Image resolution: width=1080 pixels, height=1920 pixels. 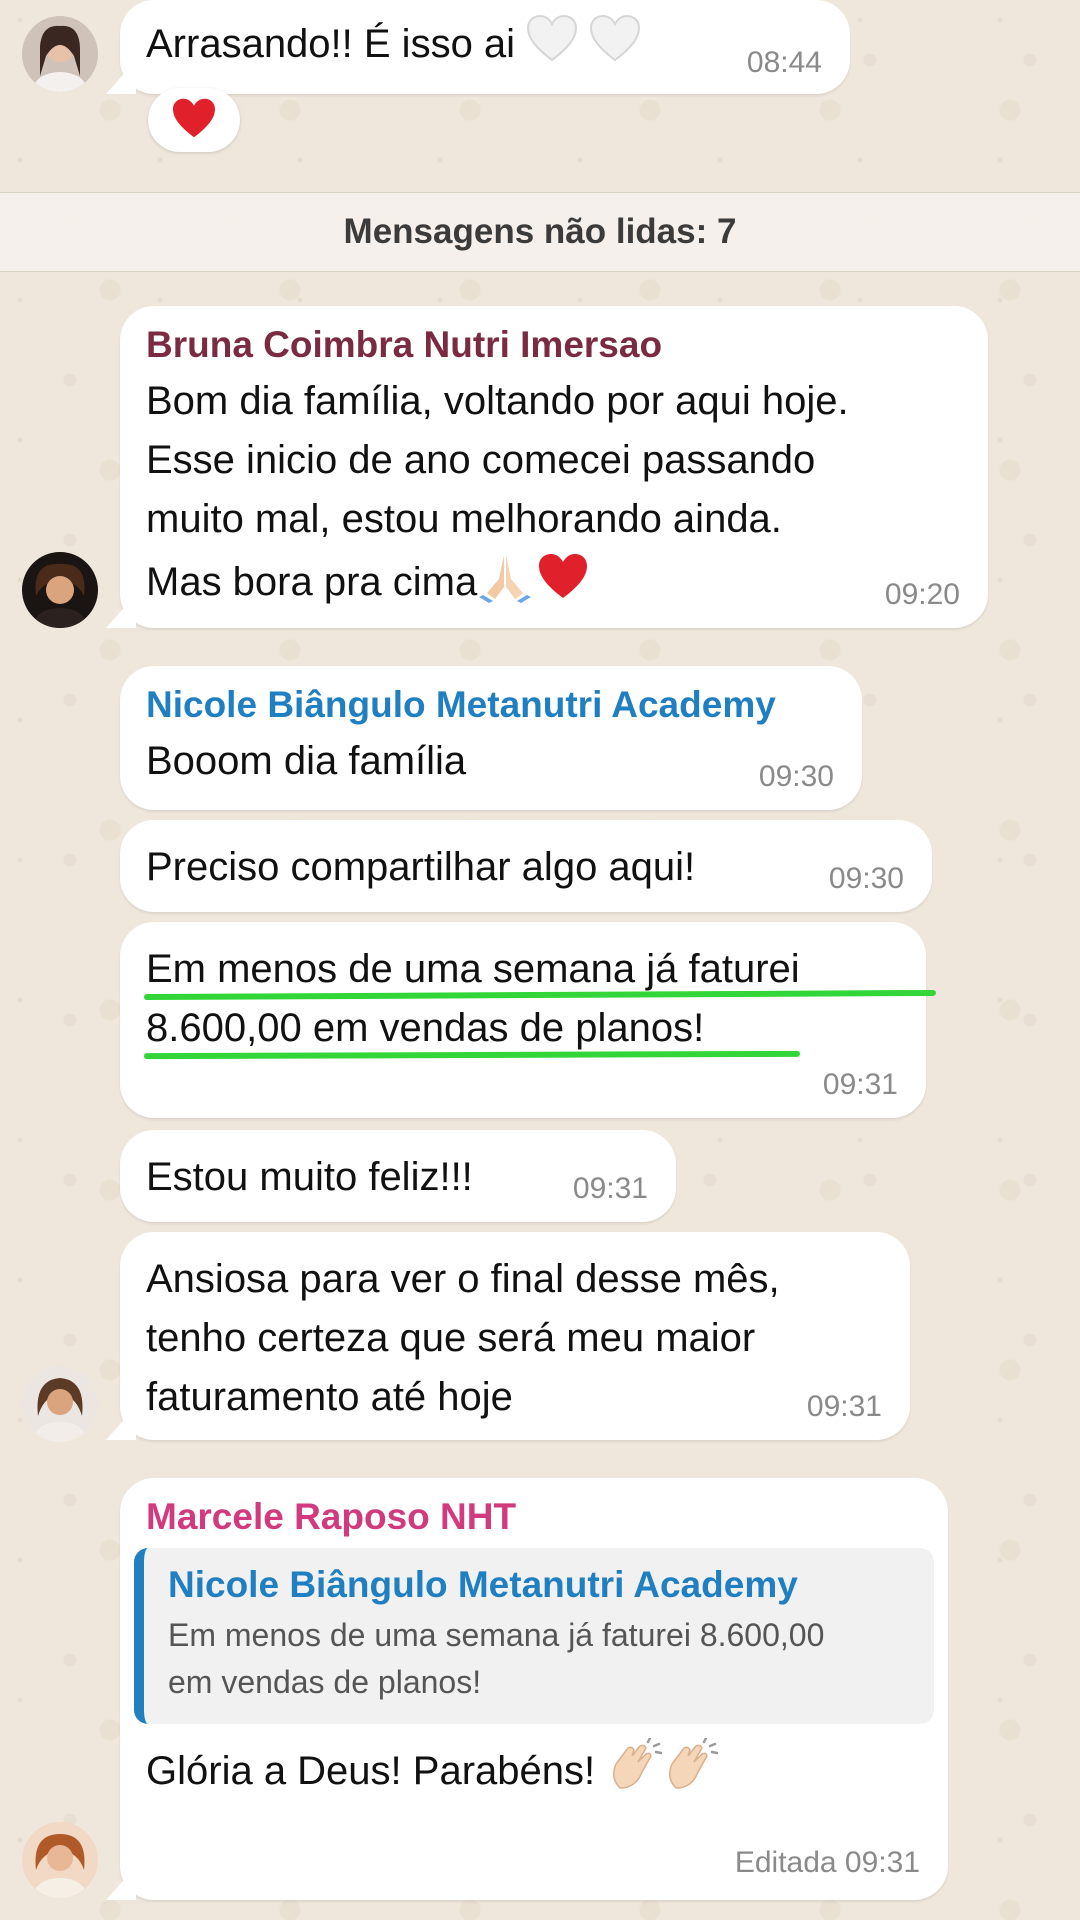 What do you see at coordinates (481, 460) in the screenshot?
I see `message-line: Esse inicio de ano comecei passando` at bounding box center [481, 460].